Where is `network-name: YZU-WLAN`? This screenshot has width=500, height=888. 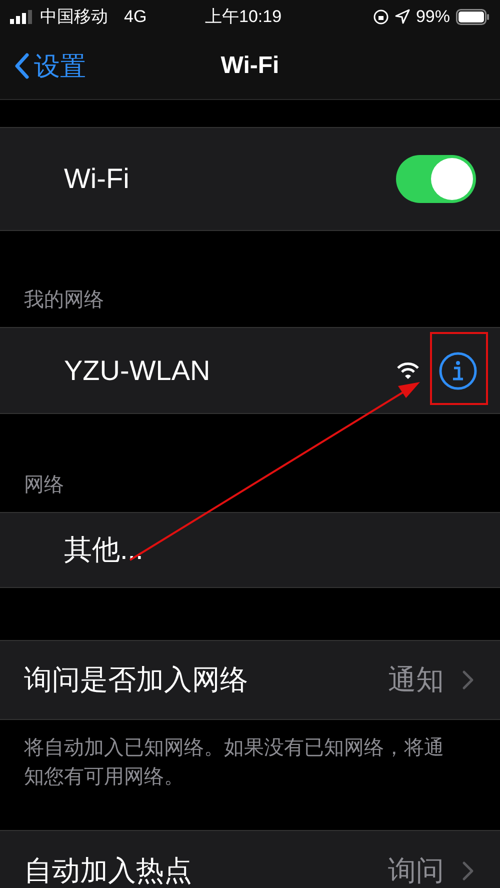
network-name: YZU-WLAN is located at coordinates (138, 371).